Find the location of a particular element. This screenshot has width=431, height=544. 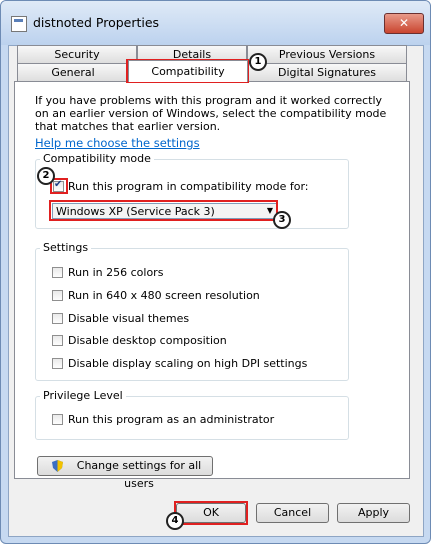

uac-shield-icon is located at coordinates (57, 466).